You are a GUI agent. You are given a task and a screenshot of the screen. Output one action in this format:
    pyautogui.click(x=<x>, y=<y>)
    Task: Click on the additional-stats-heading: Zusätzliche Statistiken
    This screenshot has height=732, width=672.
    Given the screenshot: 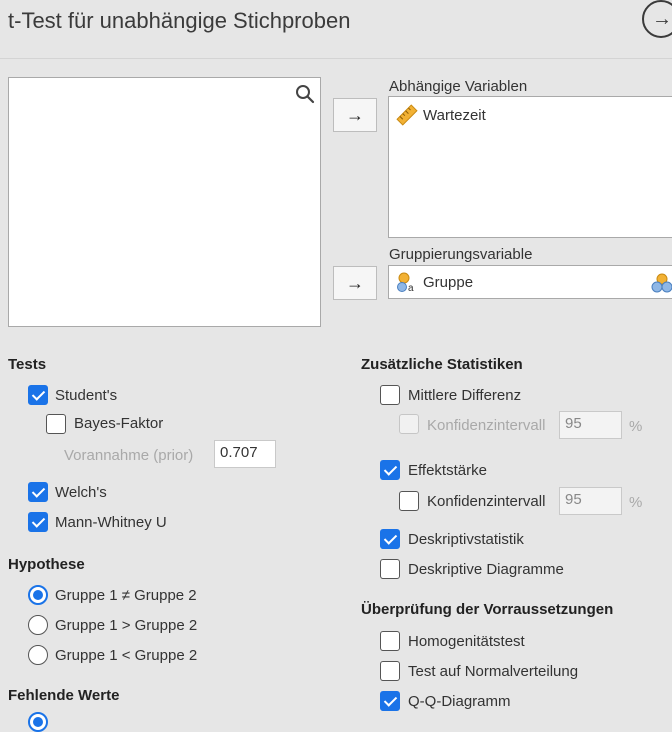 What is the action you would take?
    pyautogui.click(x=442, y=364)
    